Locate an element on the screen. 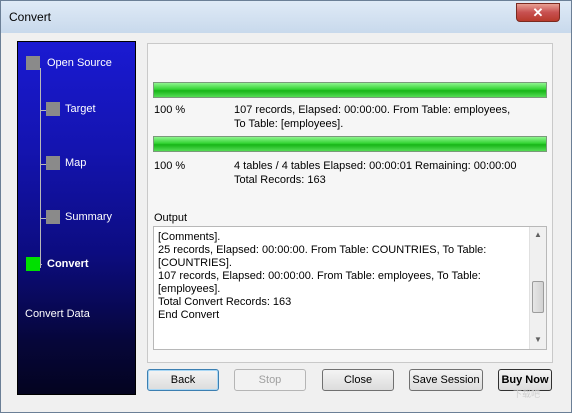 The height and width of the screenshot is (413, 572). step-summary-marker is located at coordinates (53, 217).